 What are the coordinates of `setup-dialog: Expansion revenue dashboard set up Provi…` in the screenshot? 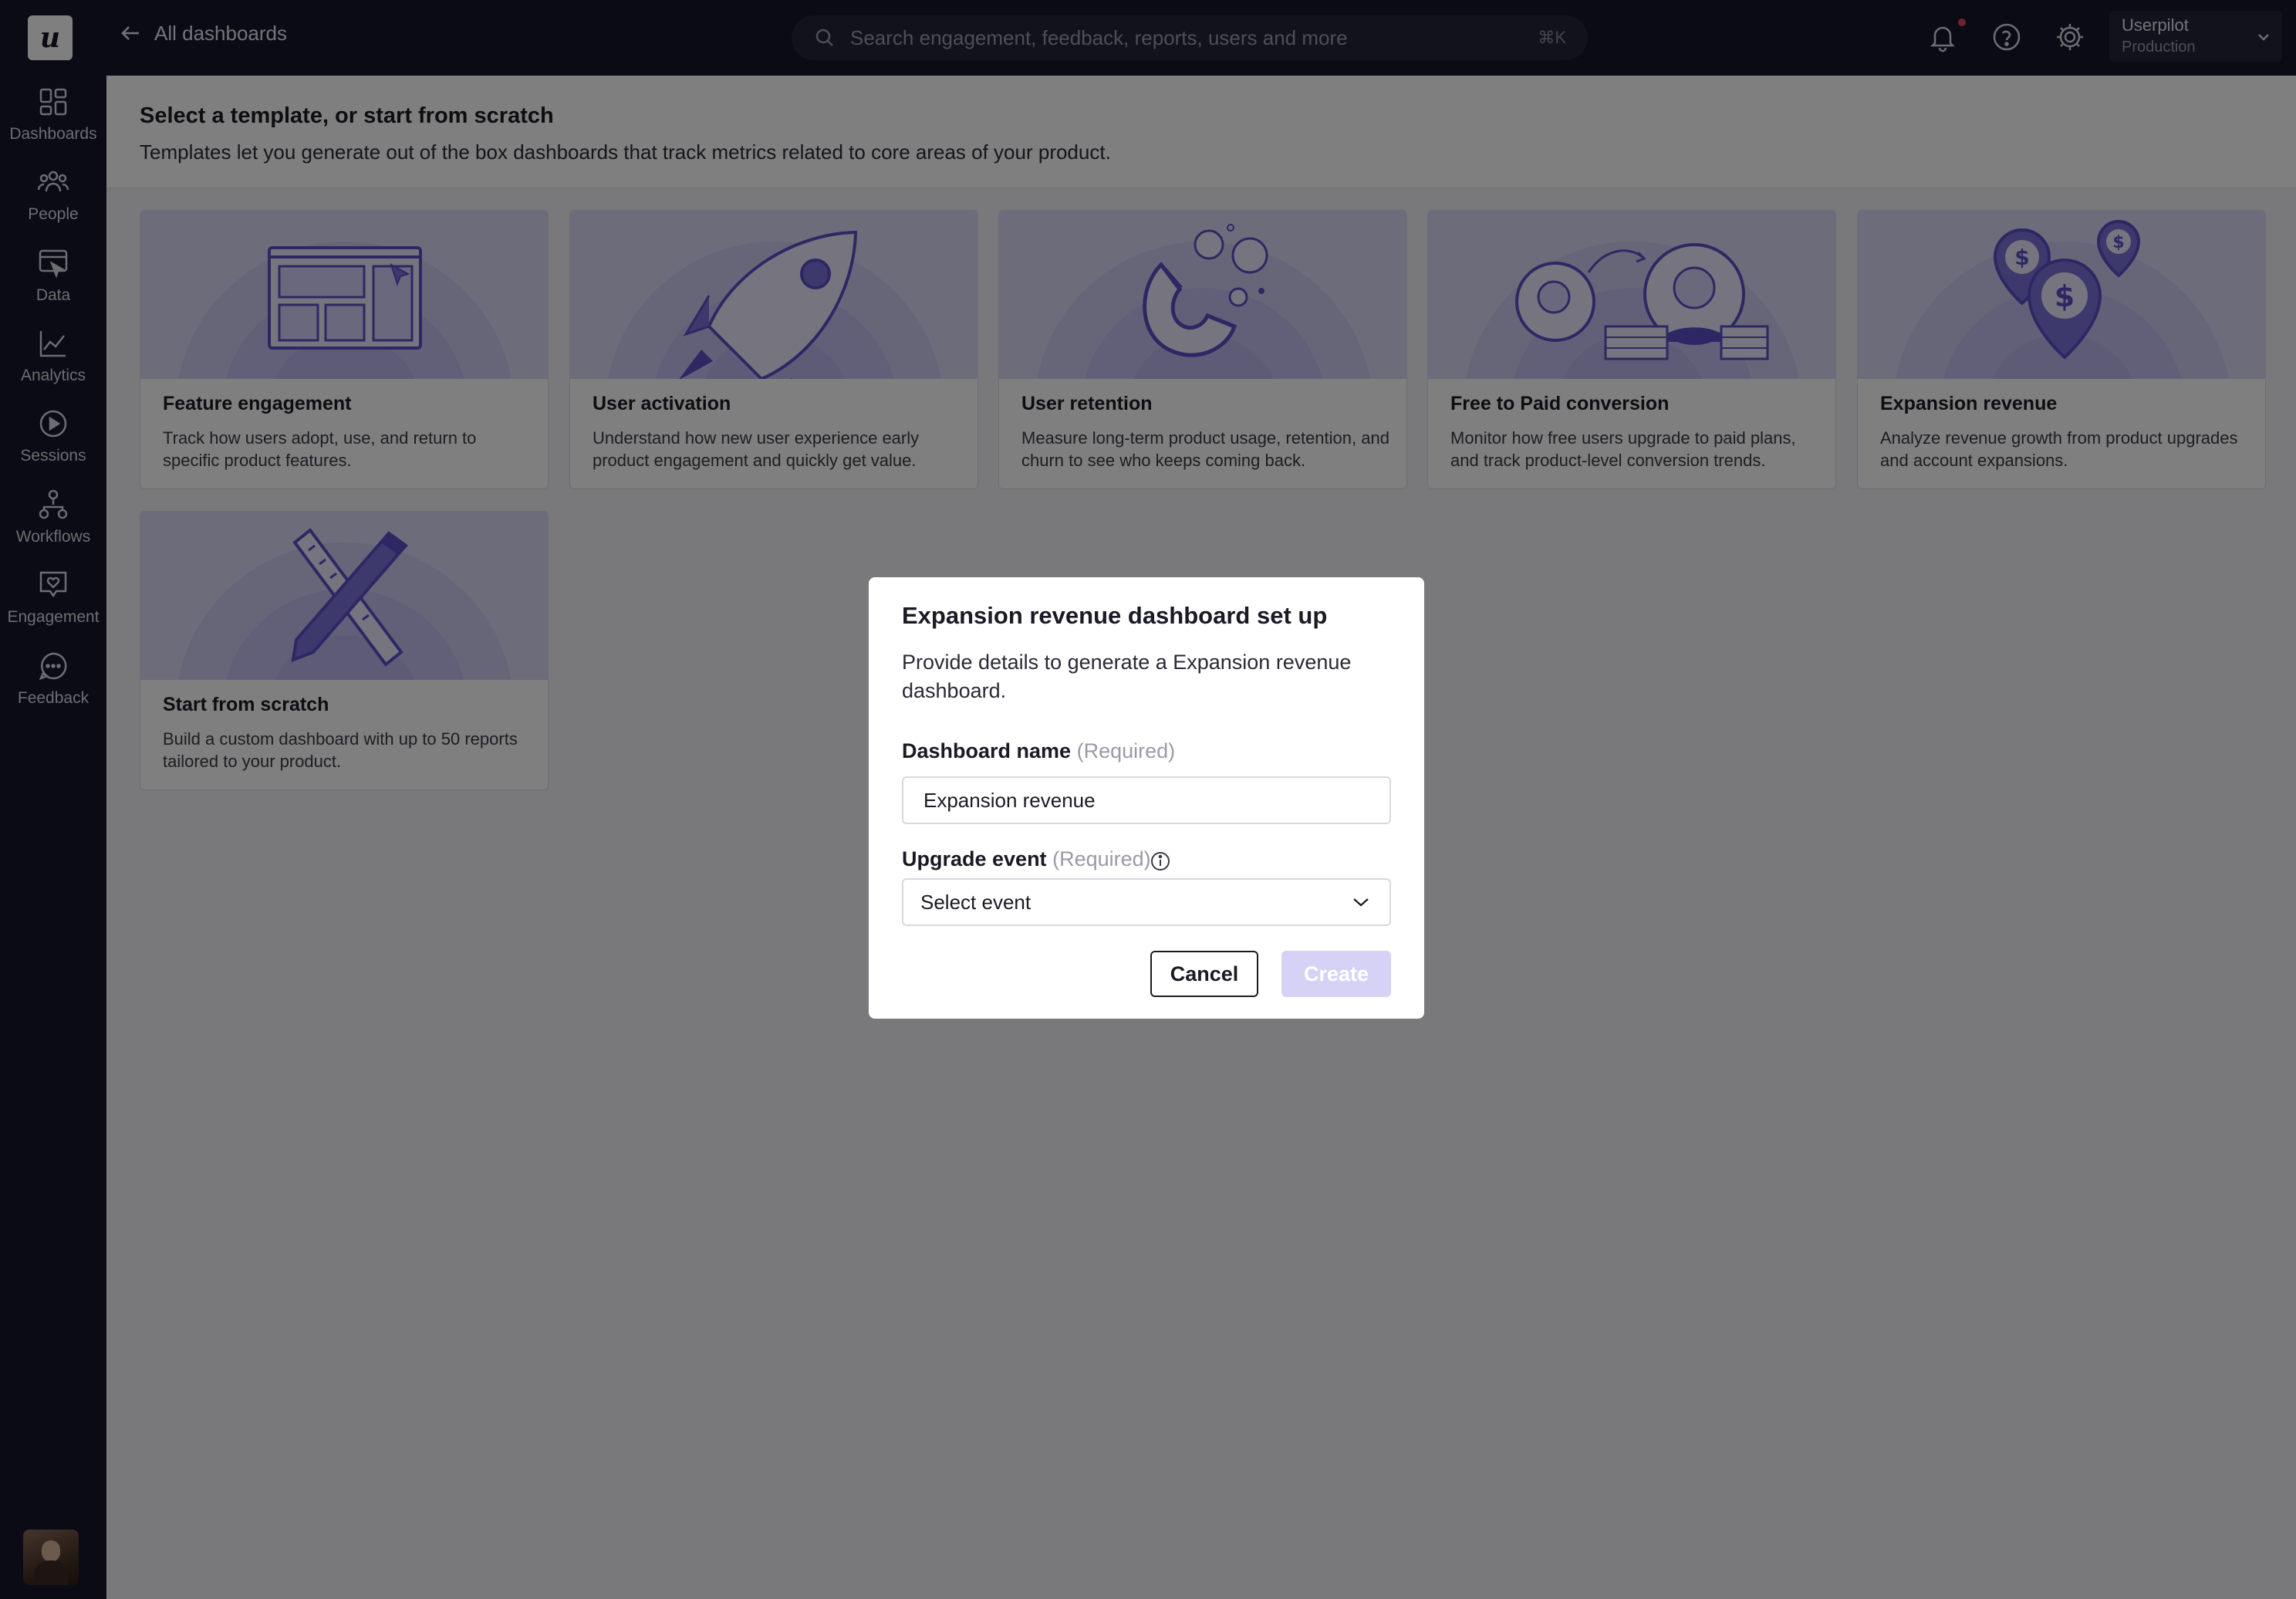 It's located at (1146, 798).